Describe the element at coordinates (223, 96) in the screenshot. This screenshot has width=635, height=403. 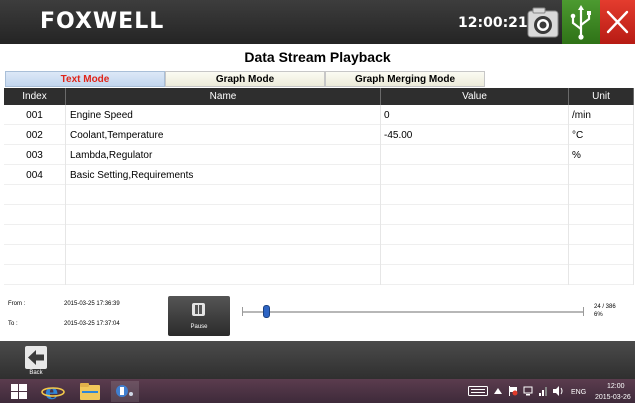
I see `column-header-name: Name` at that location.